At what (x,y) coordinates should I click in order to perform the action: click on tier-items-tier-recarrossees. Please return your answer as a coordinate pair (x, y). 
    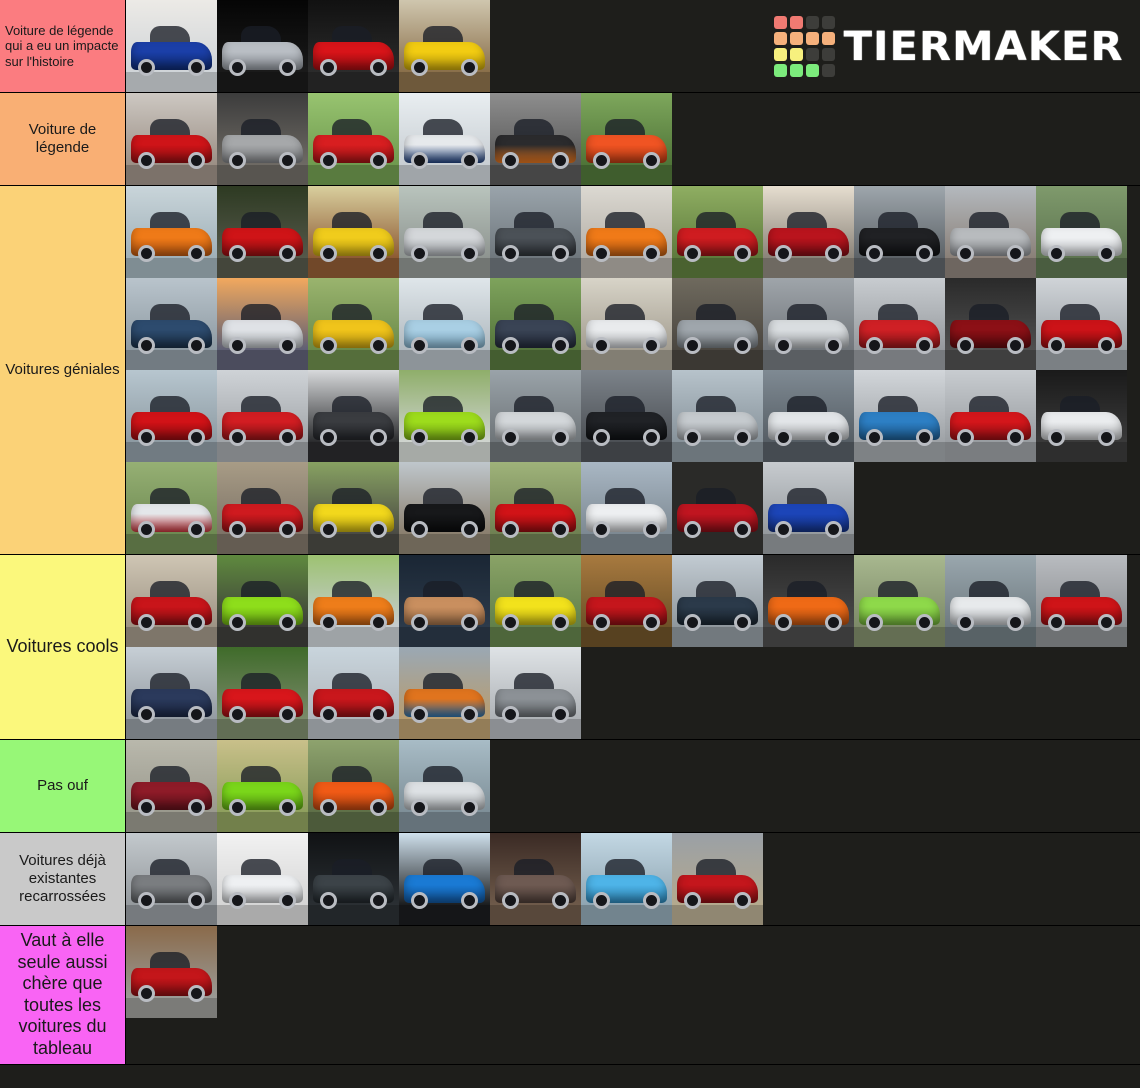
    Looking at the image, I should click on (633, 879).